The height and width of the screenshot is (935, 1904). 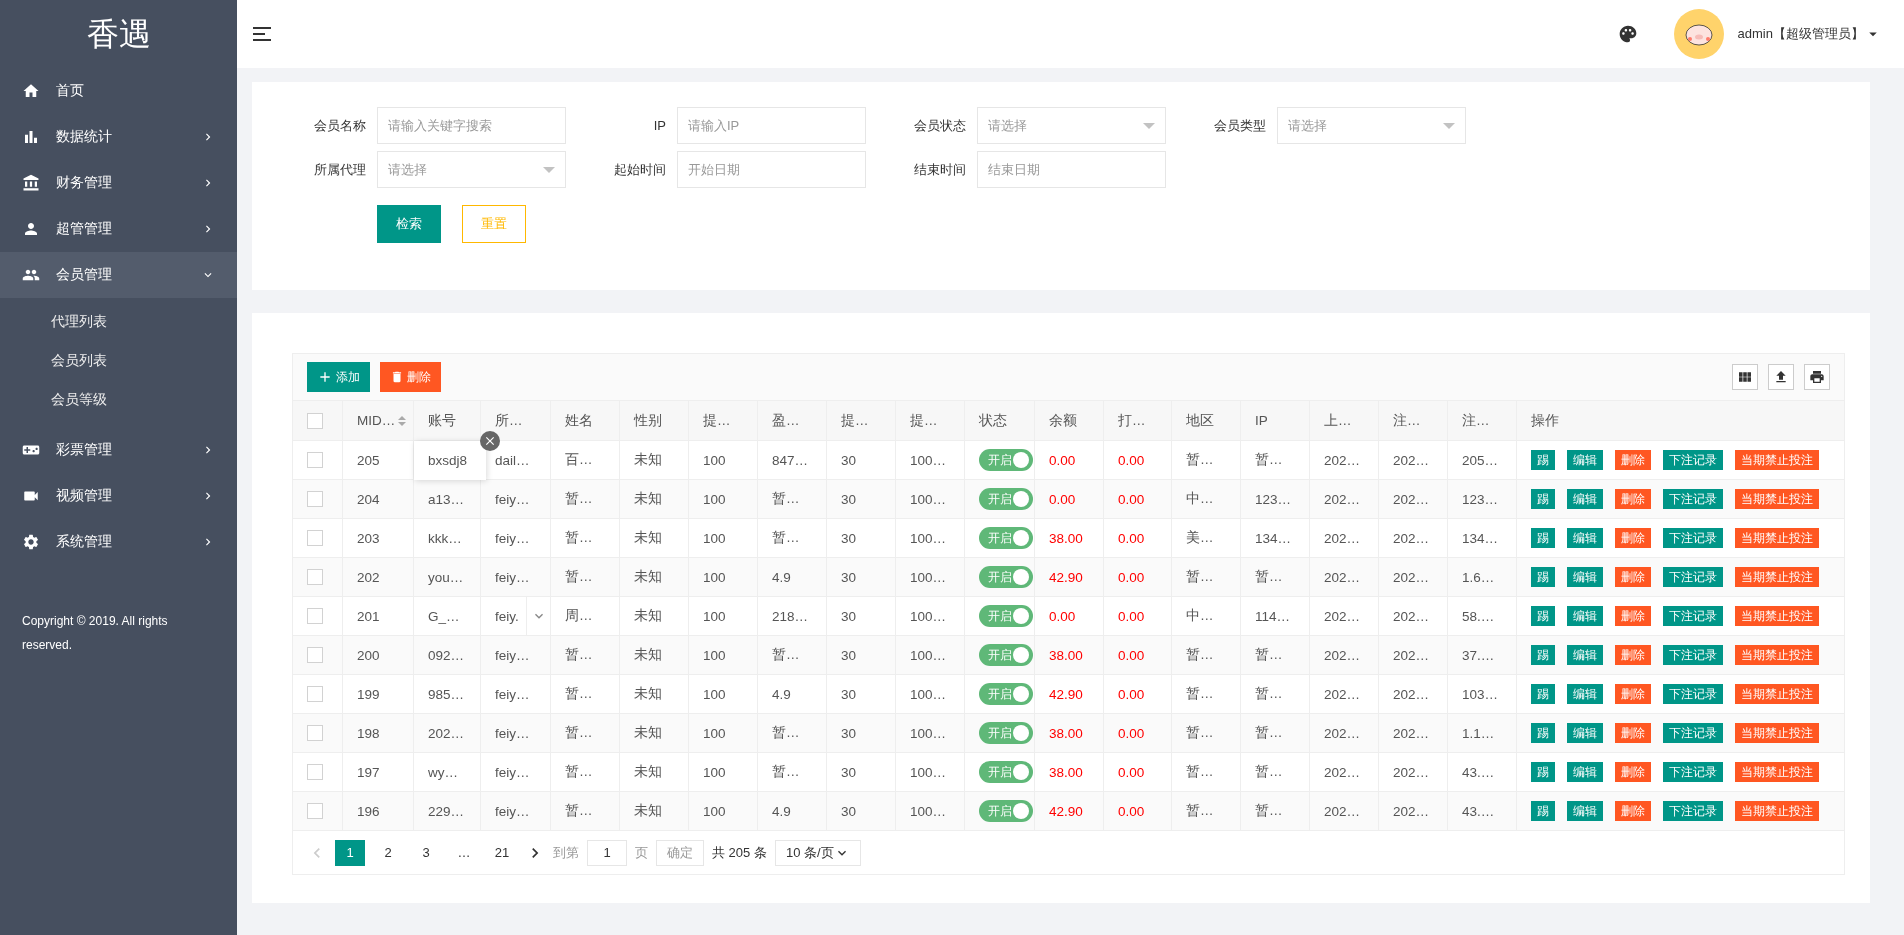 What do you see at coordinates (118, 321) in the screenshot?
I see `nav-subitem: 代理列表` at bounding box center [118, 321].